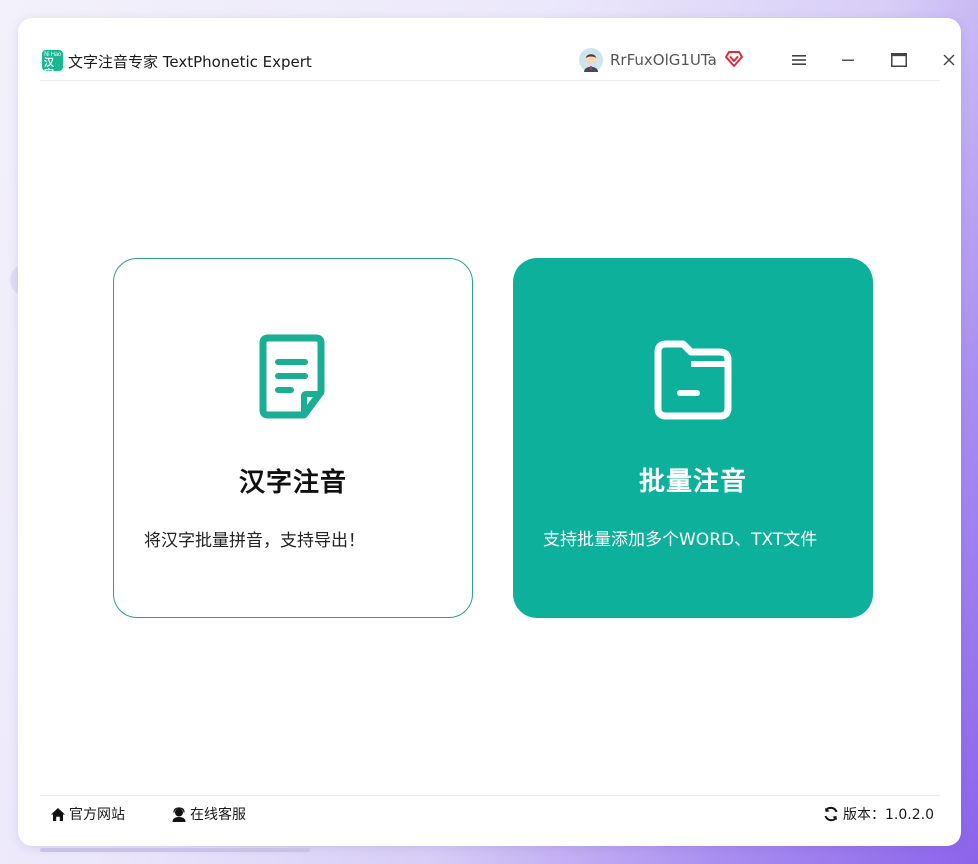 Image resolution: width=978 pixels, height=864 pixels. Describe the element at coordinates (591, 60) in the screenshot. I see `user-avatar-icon` at that location.